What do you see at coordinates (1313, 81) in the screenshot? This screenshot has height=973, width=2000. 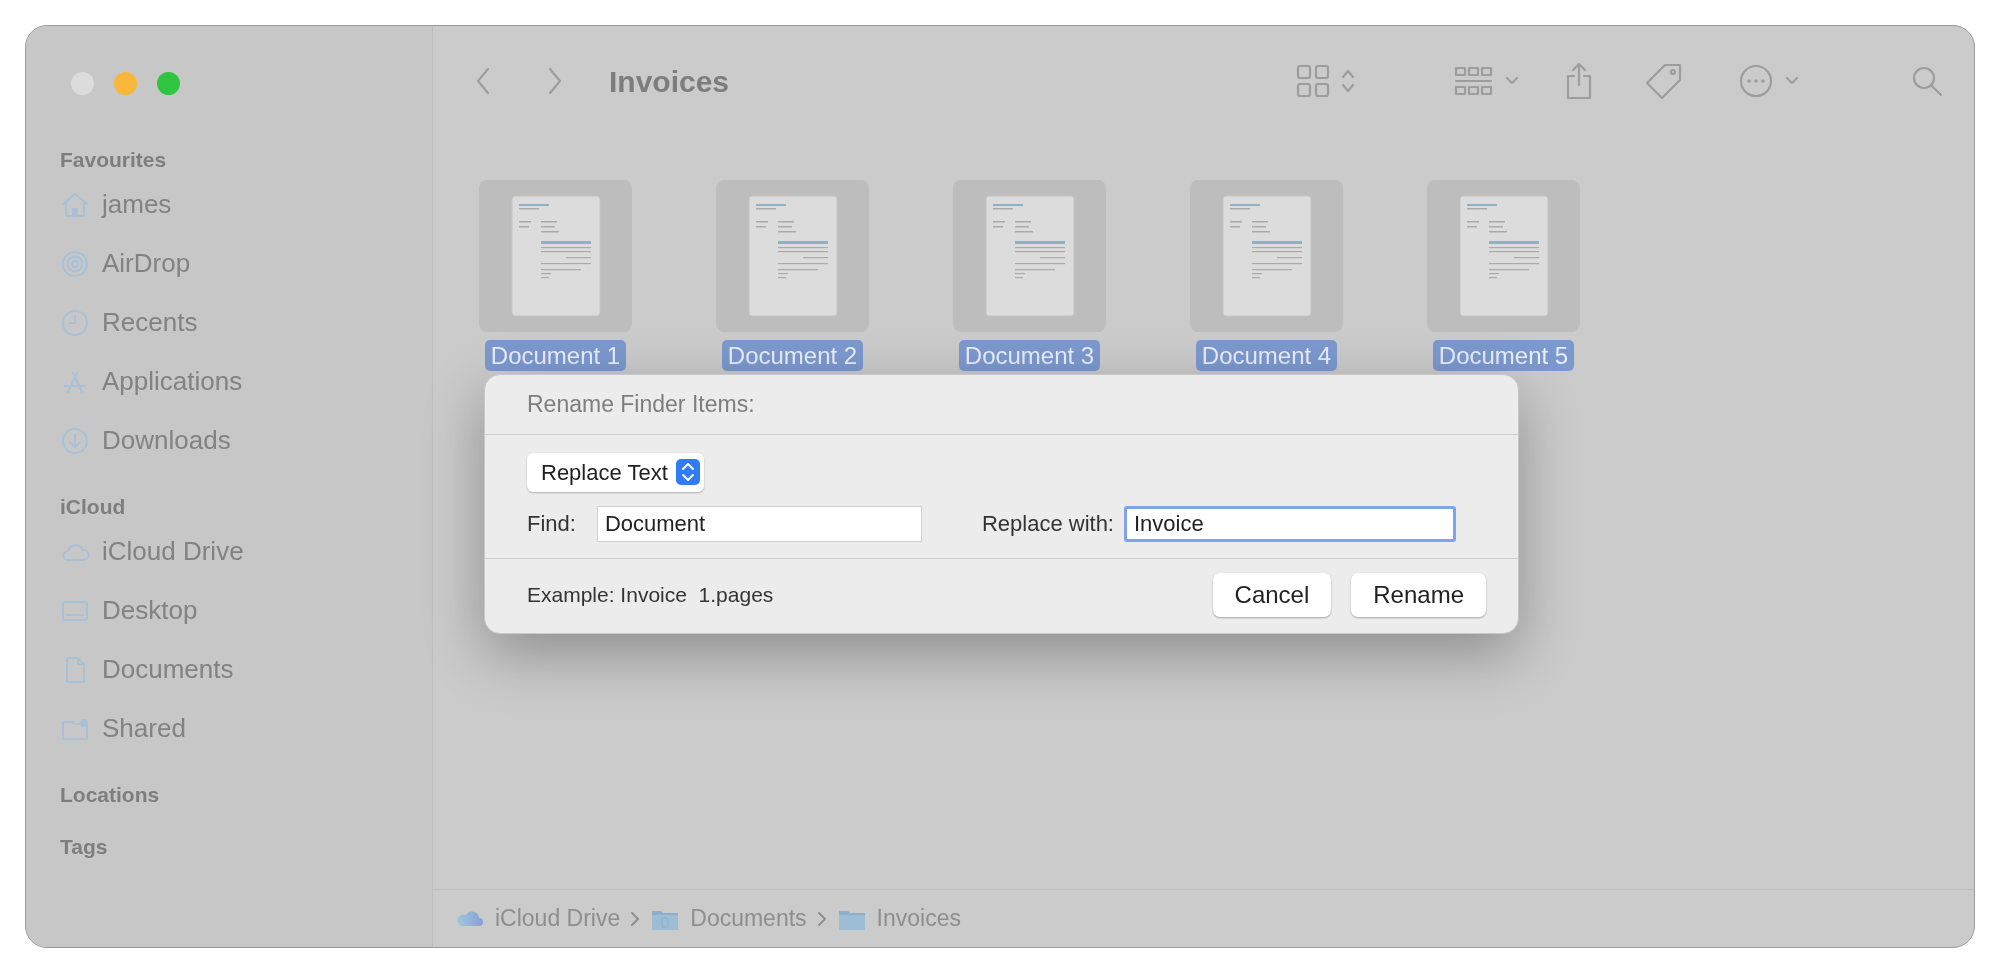 I see `grid-view-icon` at bounding box center [1313, 81].